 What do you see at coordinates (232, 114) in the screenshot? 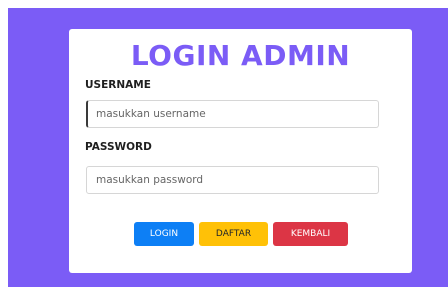
I see `username-input` at bounding box center [232, 114].